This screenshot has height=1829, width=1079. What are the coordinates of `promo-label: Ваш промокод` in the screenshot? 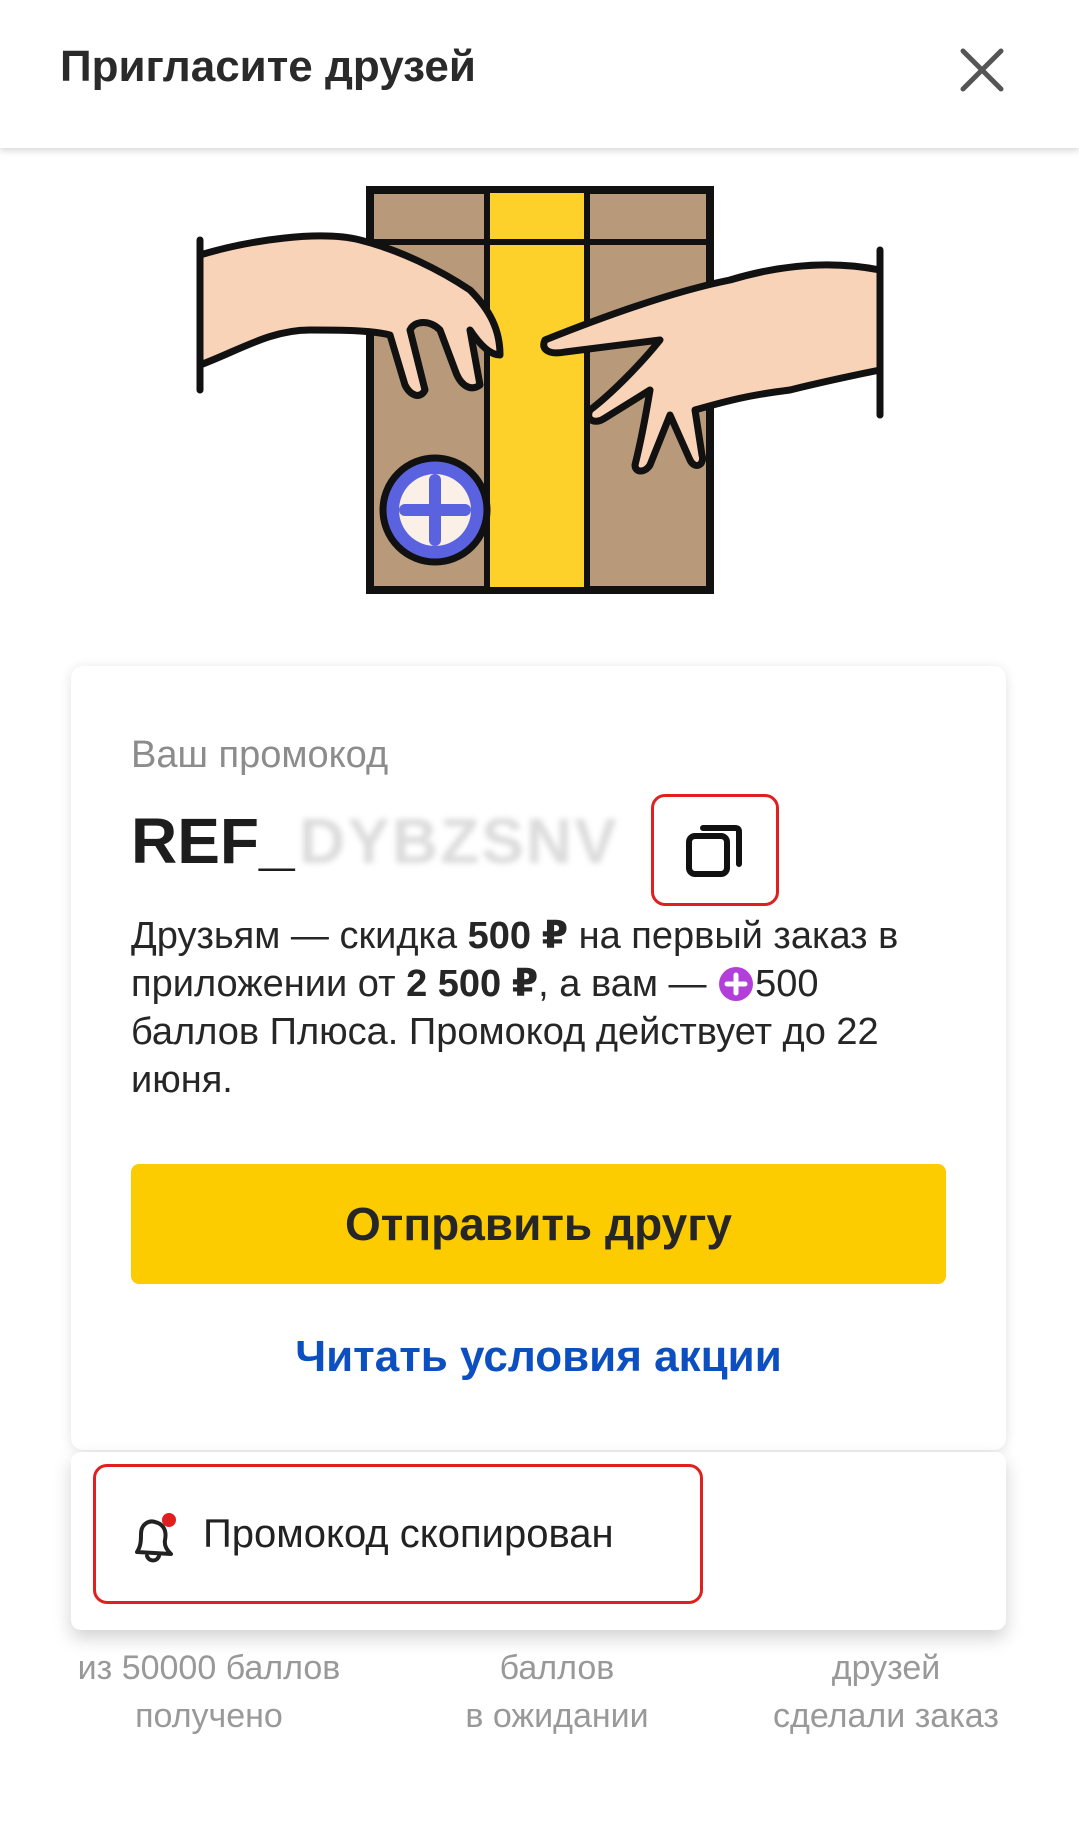 It's located at (260, 755).